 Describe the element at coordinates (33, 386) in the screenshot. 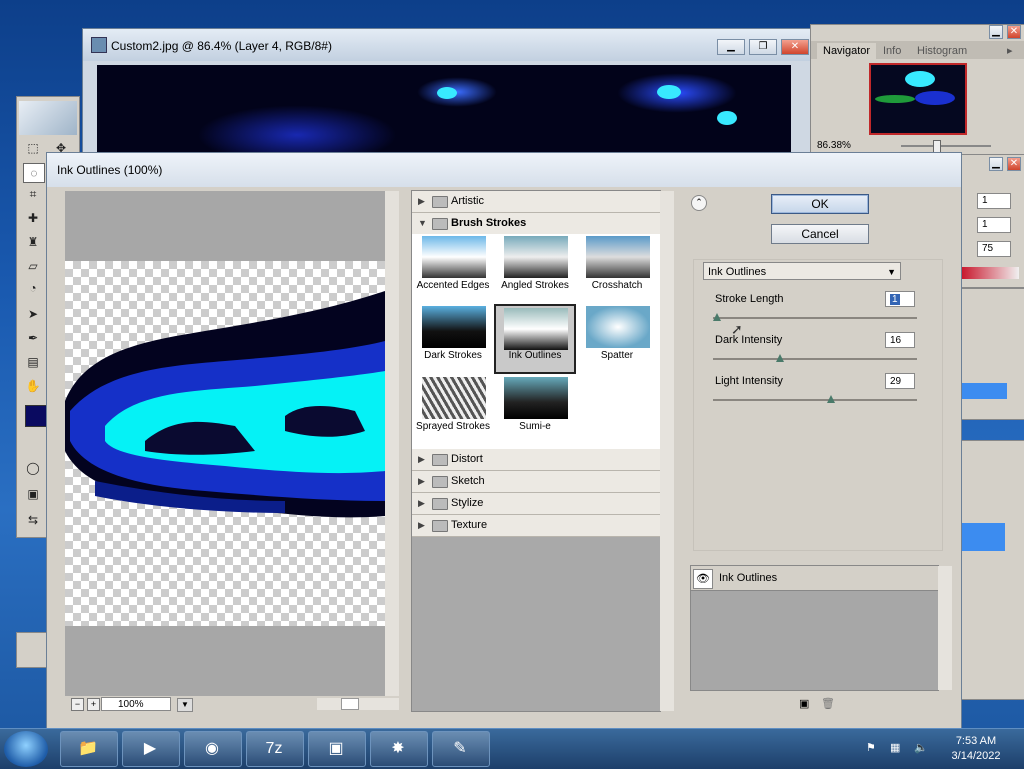

I see `hand-tool-icon: ✋` at that location.